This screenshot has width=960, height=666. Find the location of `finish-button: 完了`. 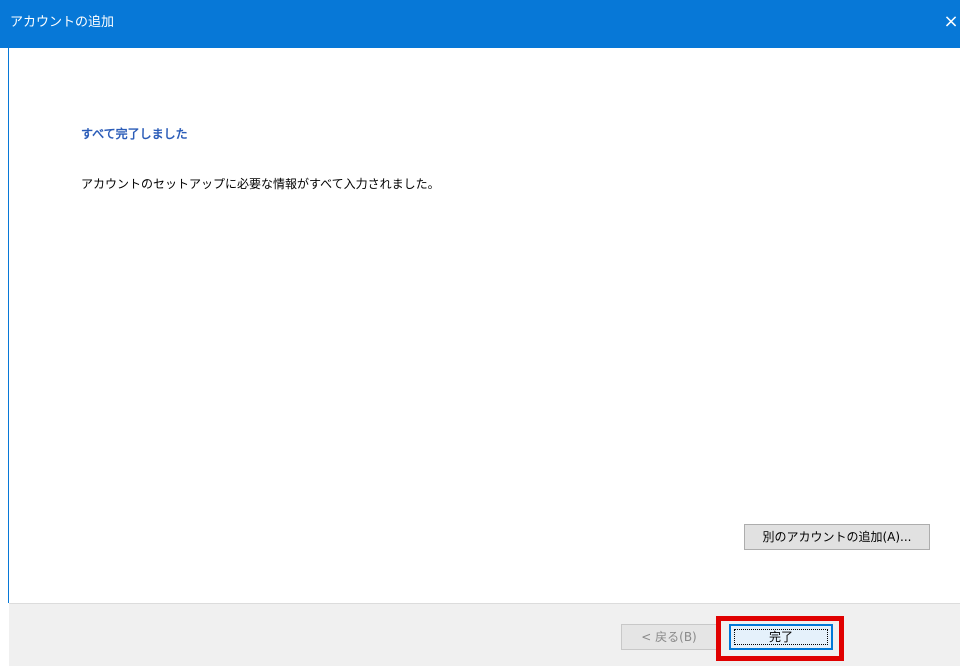

finish-button: 完了 is located at coordinates (781, 637).